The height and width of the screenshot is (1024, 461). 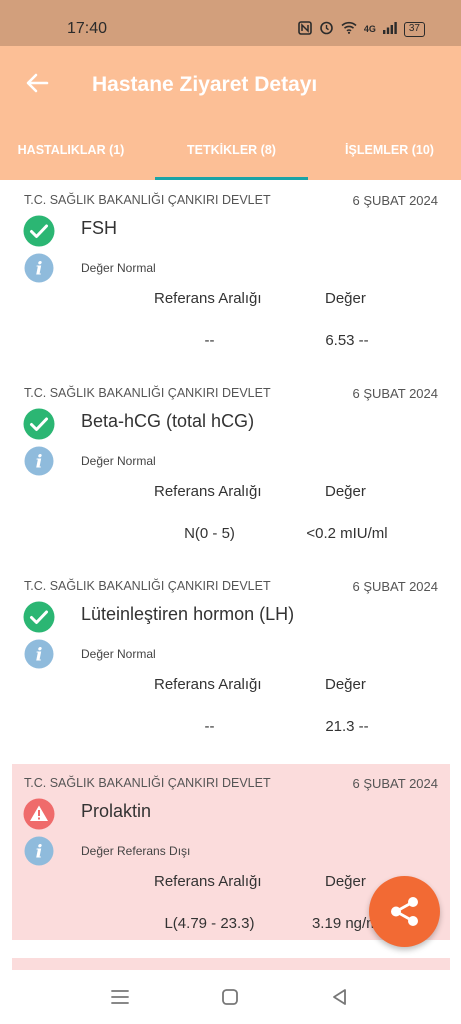 I want to click on test-value: 6.53 --, so click(x=347, y=340).